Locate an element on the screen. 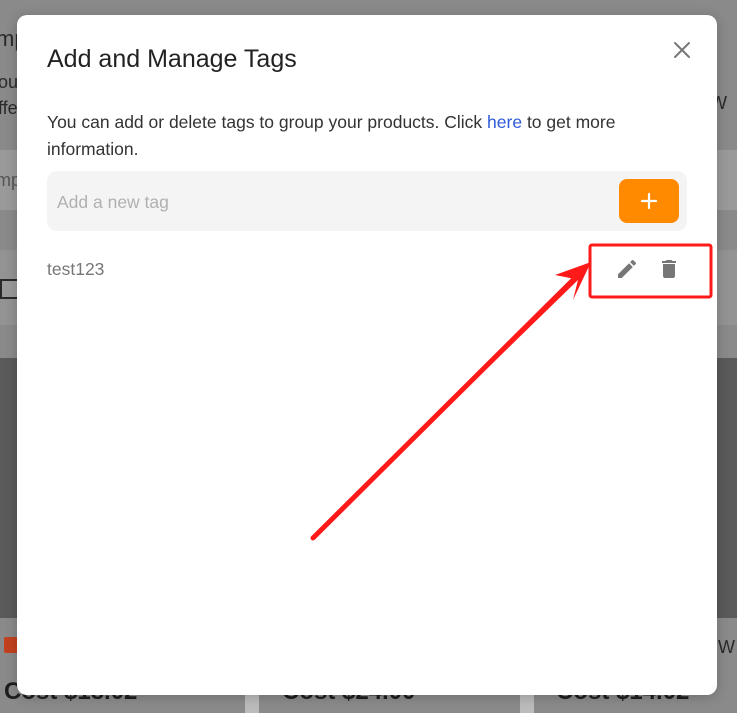 The width and height of the screenshot is (737, 713). close-button is located at coordinates (682, 50).